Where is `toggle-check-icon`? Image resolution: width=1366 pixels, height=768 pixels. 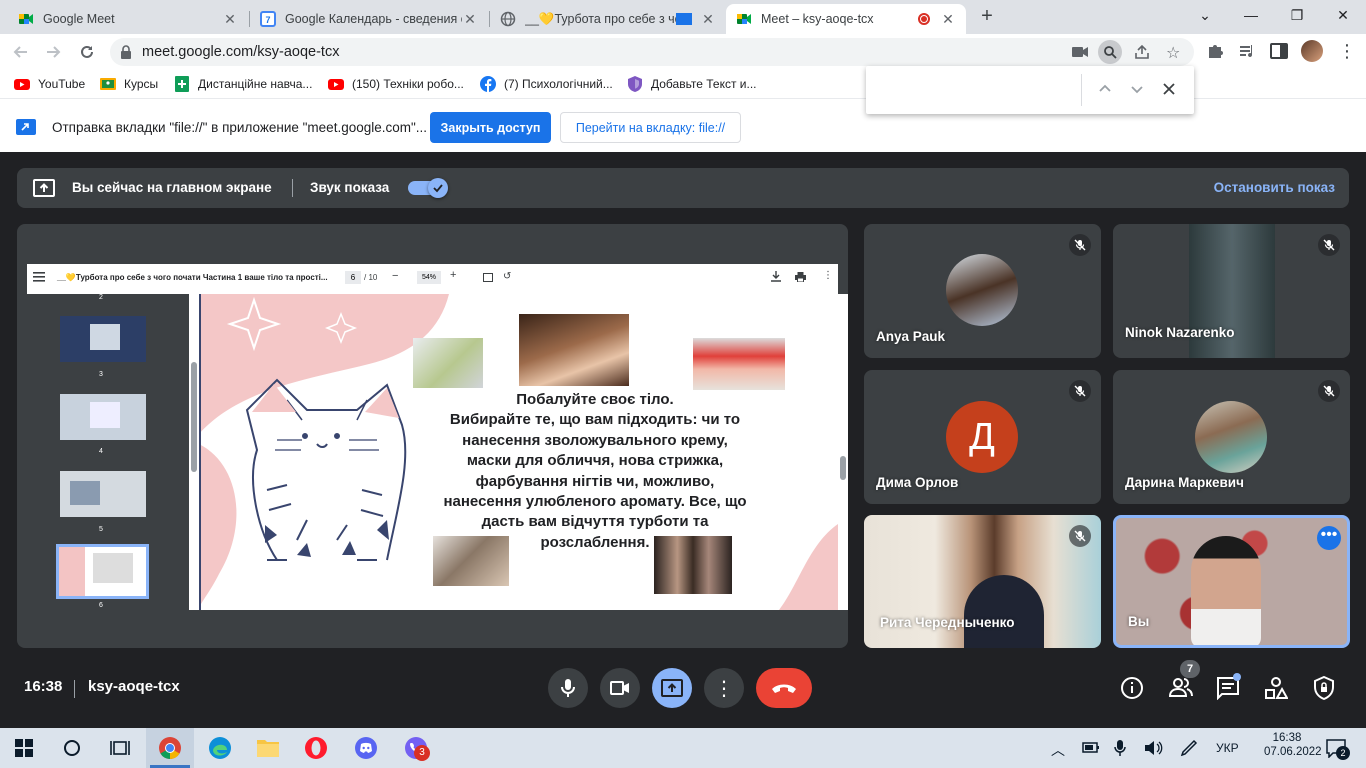 toggle-check-icon is located at coordinates (438, 188).